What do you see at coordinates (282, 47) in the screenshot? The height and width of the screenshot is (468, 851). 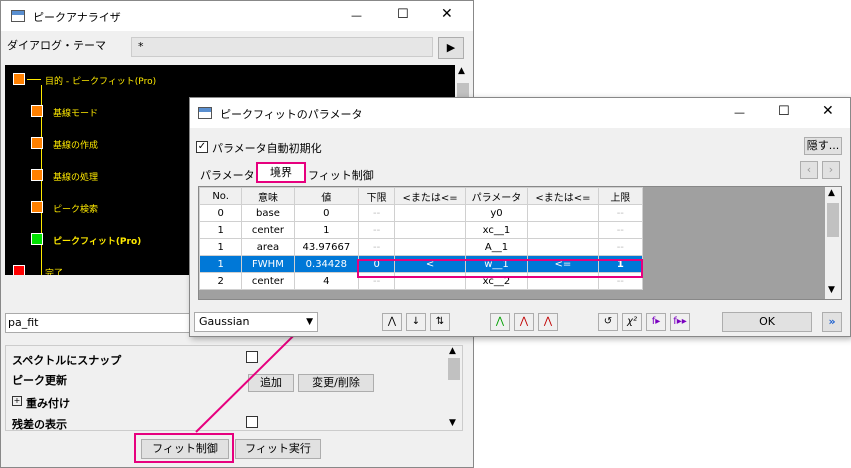 I see `theme-field: *` at bounding box center [282, 47].